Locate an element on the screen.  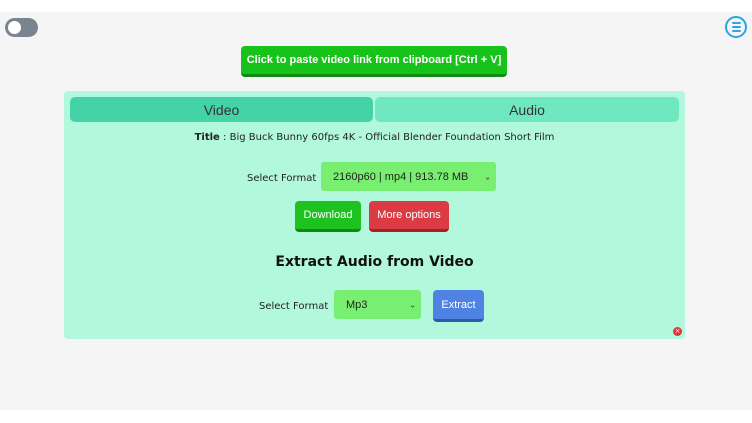
extract-button: Extract is located at coordinates (458, 306).